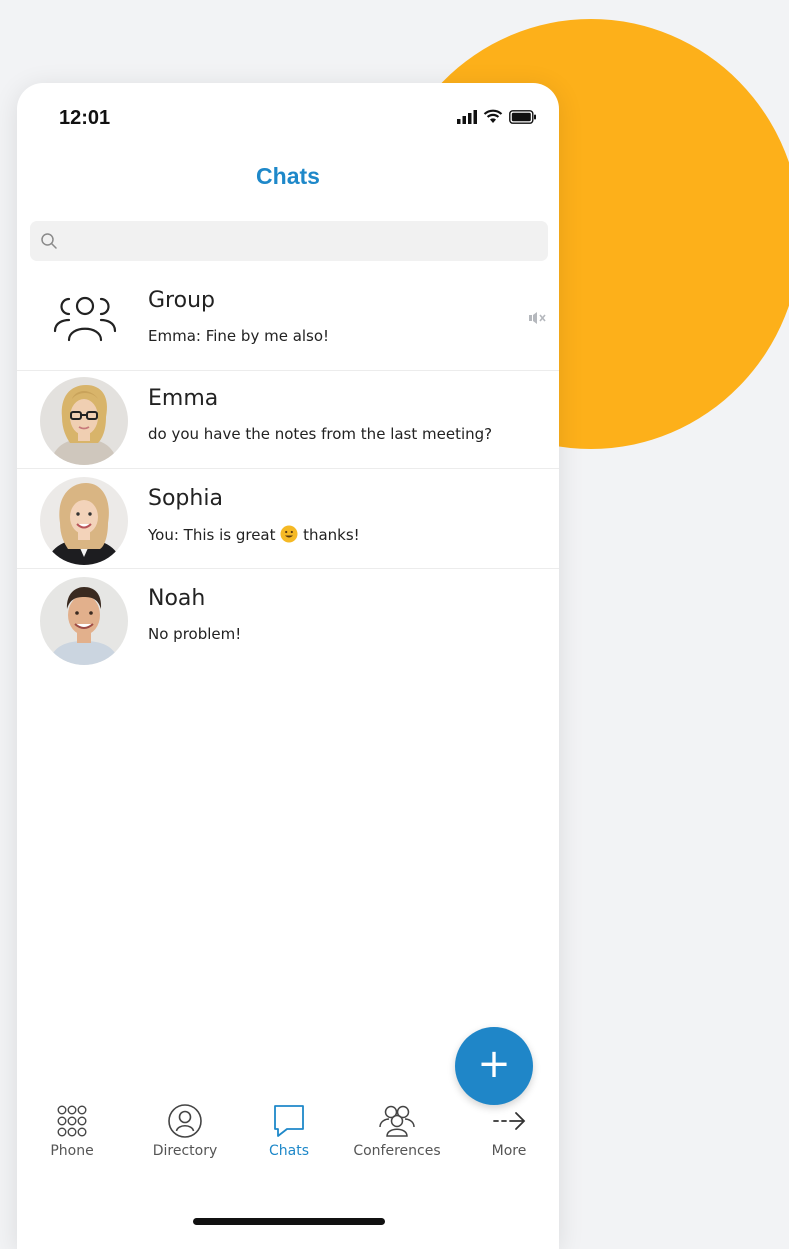 Image resolution: width=789 pixels, height=1249 pixels. Describe the element at coordinates (49, 241) in the screenshot. I see `search-icon` at that location.